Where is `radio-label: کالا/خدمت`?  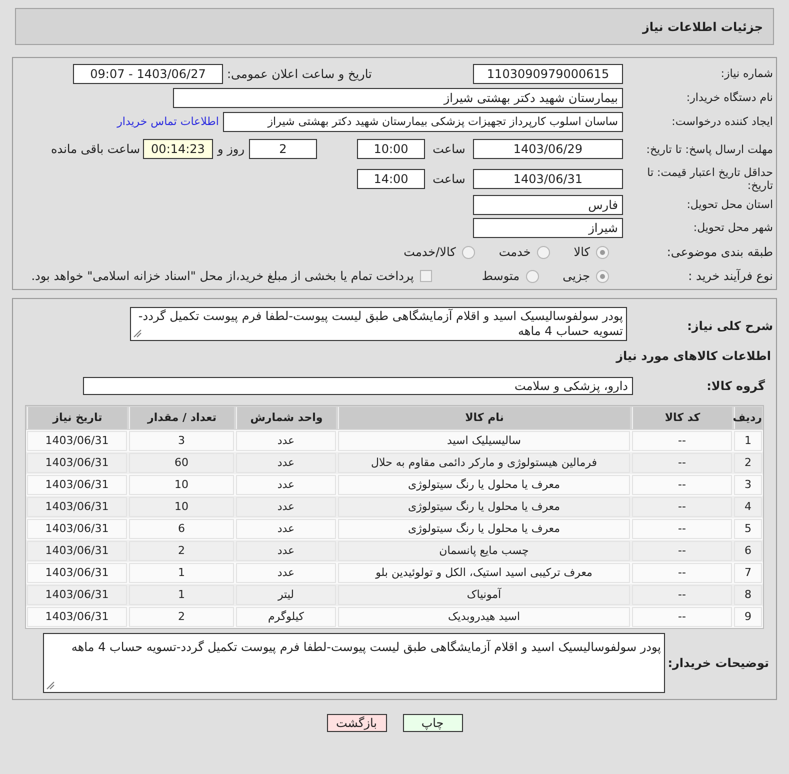
radio-label: کالا/خدمت is located at coordinates (430, 252).